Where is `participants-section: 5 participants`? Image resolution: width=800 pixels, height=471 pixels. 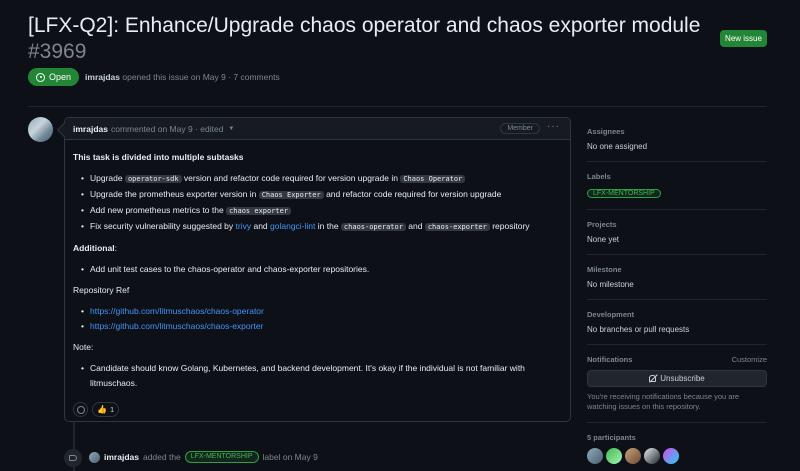 participants-section: 5 participants is located at coordinates (677, 447).